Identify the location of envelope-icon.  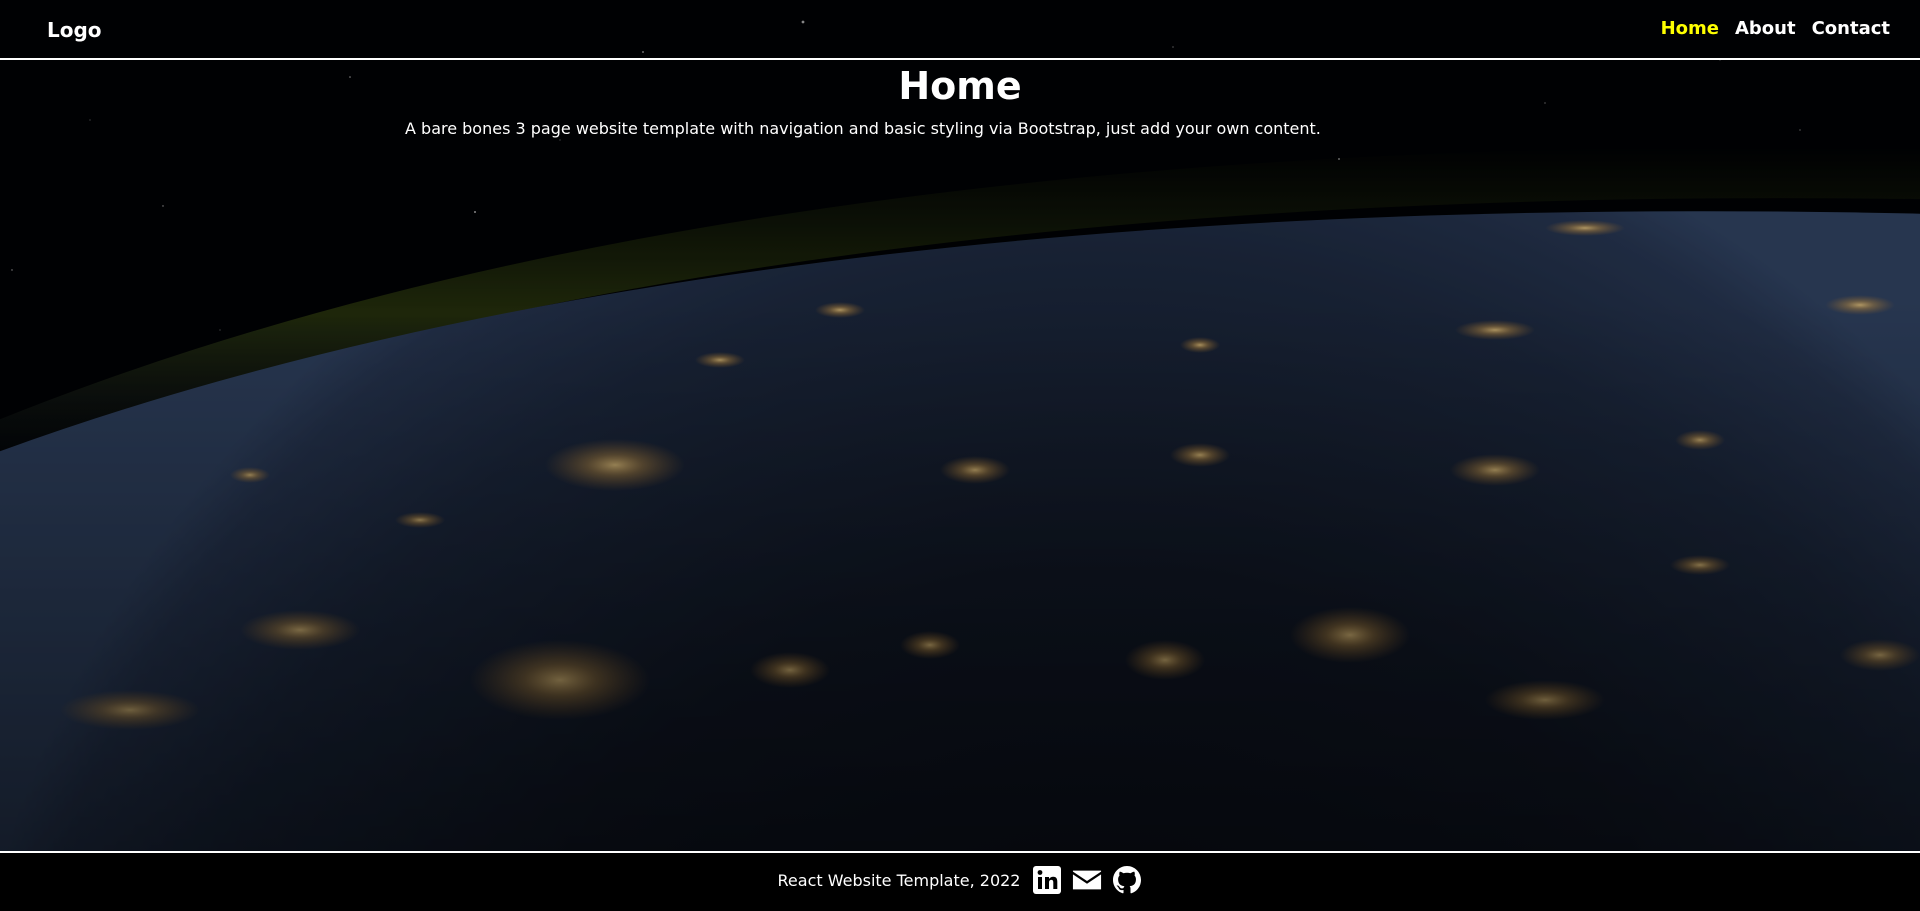
(1087, 880).